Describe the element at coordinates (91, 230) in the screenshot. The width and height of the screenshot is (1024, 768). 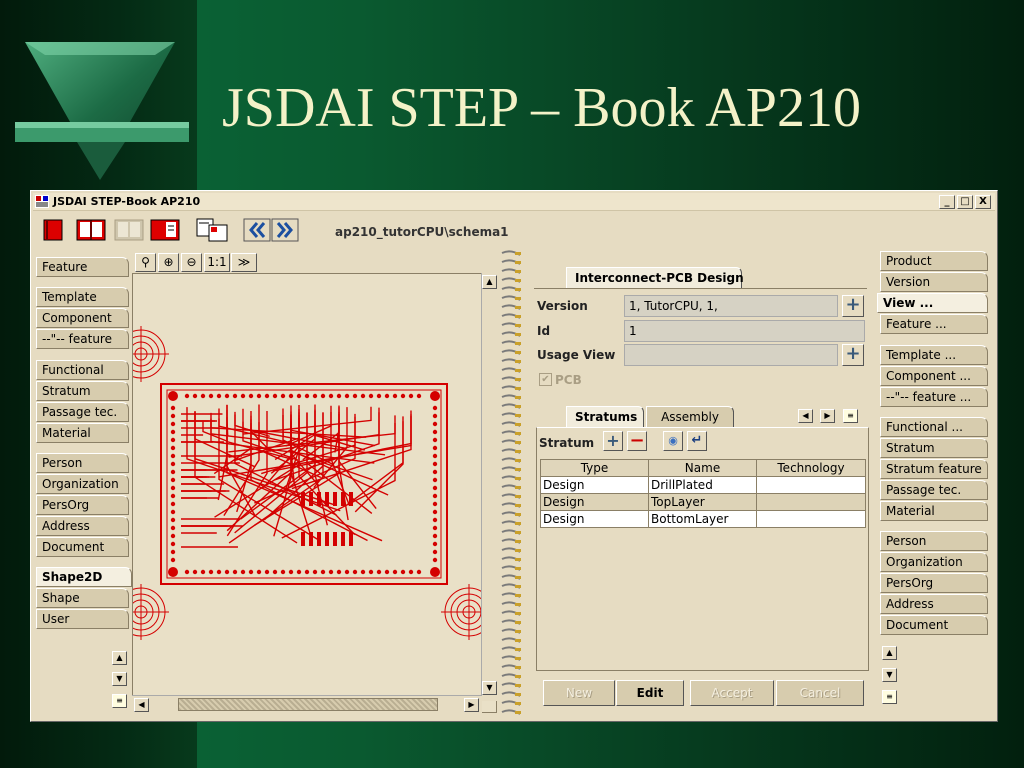
I see `open-book-icon` at that location.